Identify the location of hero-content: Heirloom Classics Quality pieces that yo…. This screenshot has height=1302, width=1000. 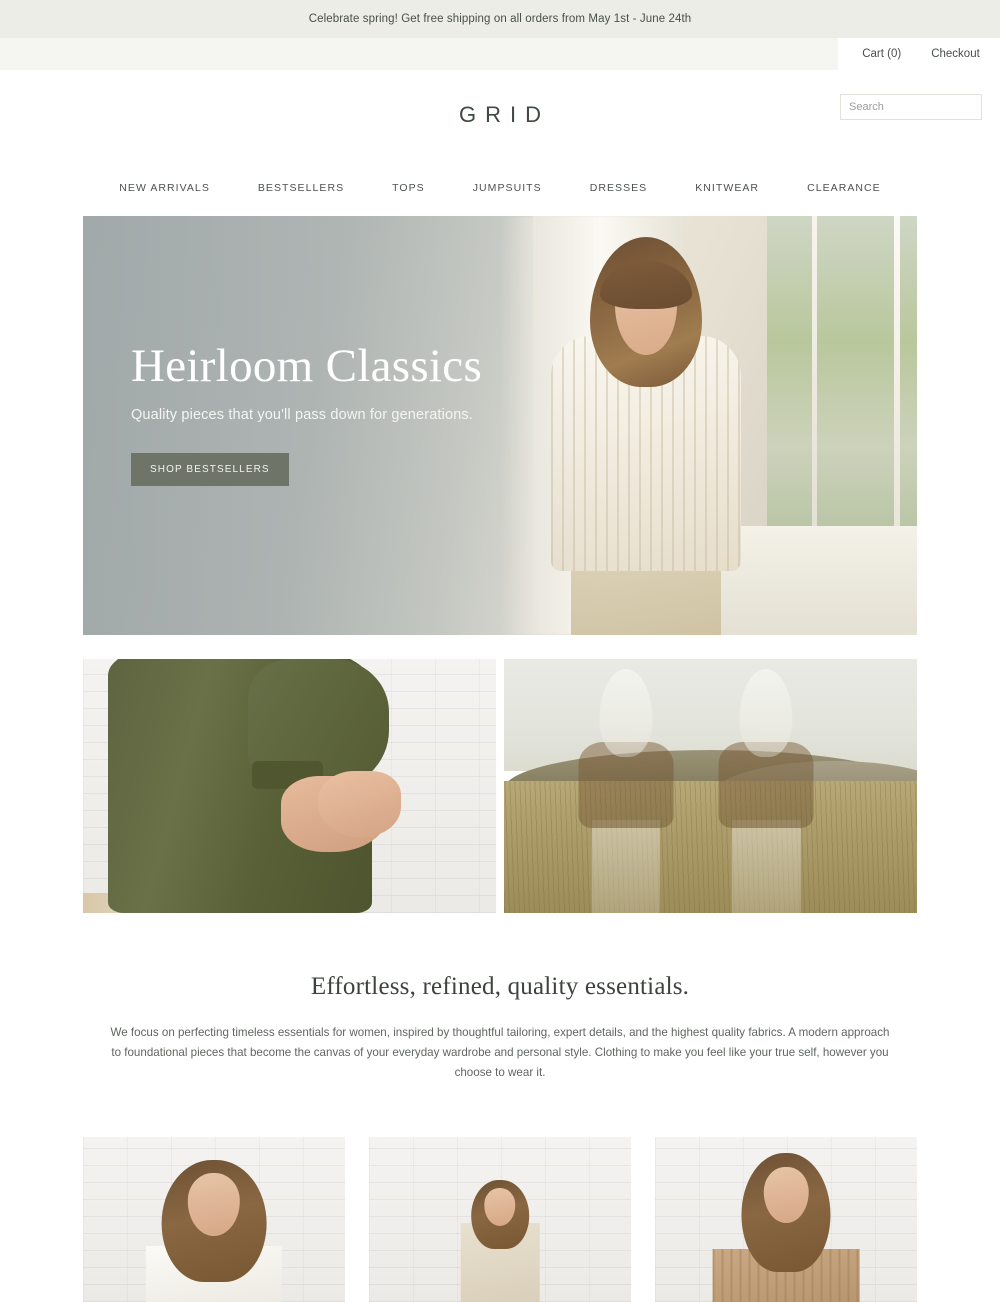
(307, 413).